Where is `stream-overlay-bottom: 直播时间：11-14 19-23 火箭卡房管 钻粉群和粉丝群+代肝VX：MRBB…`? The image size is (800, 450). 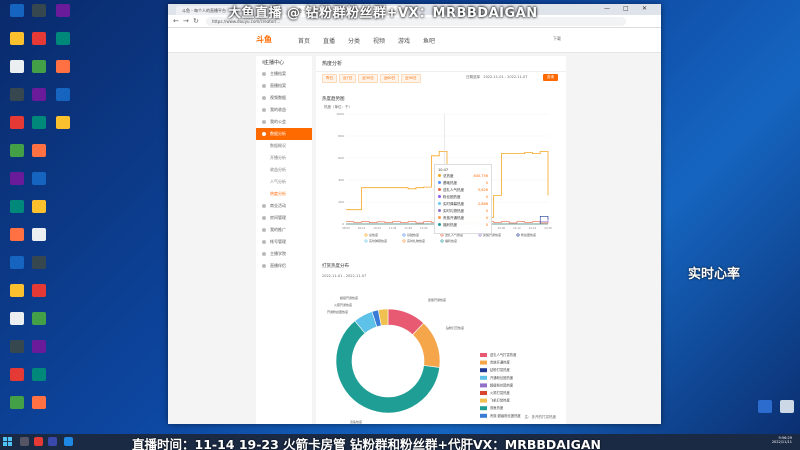 stream-overlay-bottom: 直播时间：11-14 19-23 火箭卡房管 钻粉群和粉丝群+代肝VX：MRBB… is located at coordinates (367, 443).